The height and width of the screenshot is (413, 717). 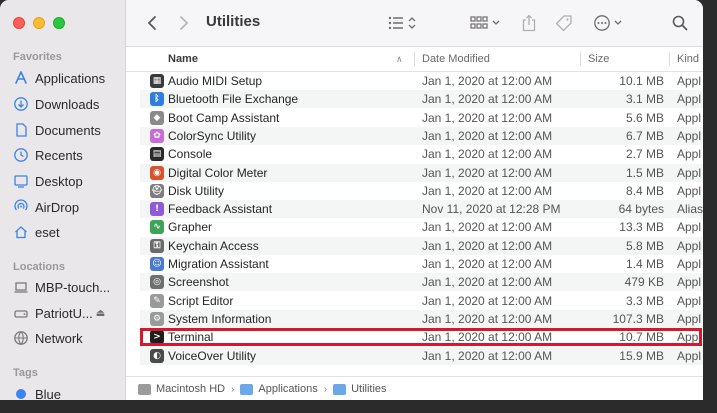 What do you see at coordinates (69, 232) in the screenshot?
I see `sidebar-item-eset: eset` at bounding box center [69, 232].